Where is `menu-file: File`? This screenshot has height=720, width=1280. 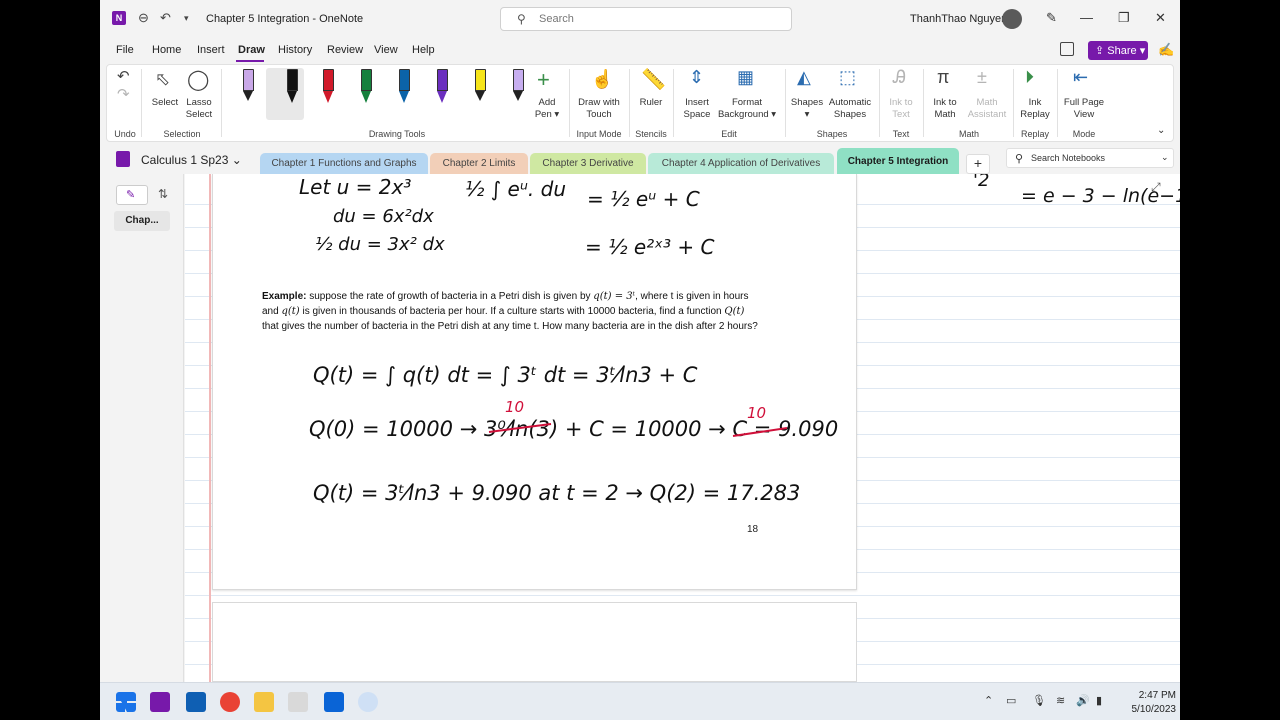 menu-file: File is located at coordinates (125, 50).